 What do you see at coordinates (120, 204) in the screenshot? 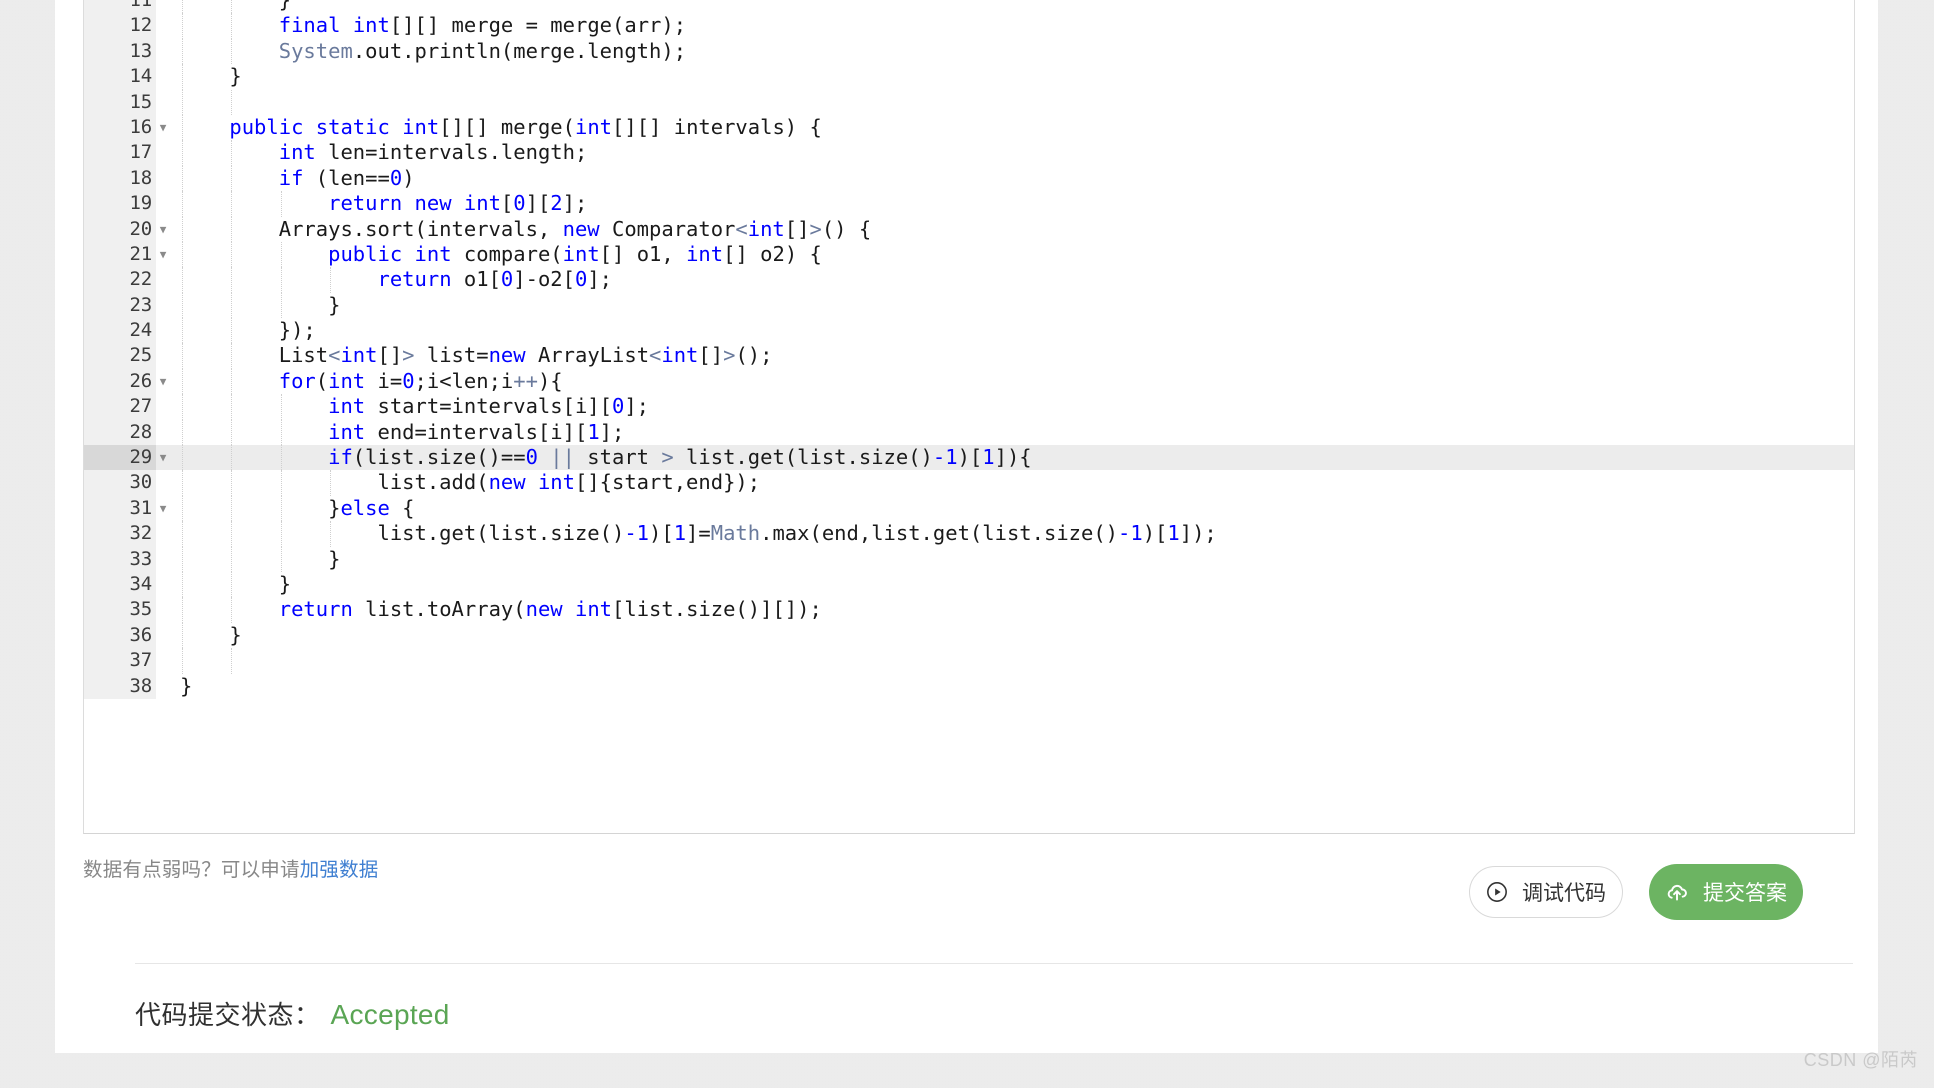
I see `line-number: 19` at bounding box center [120, 204].